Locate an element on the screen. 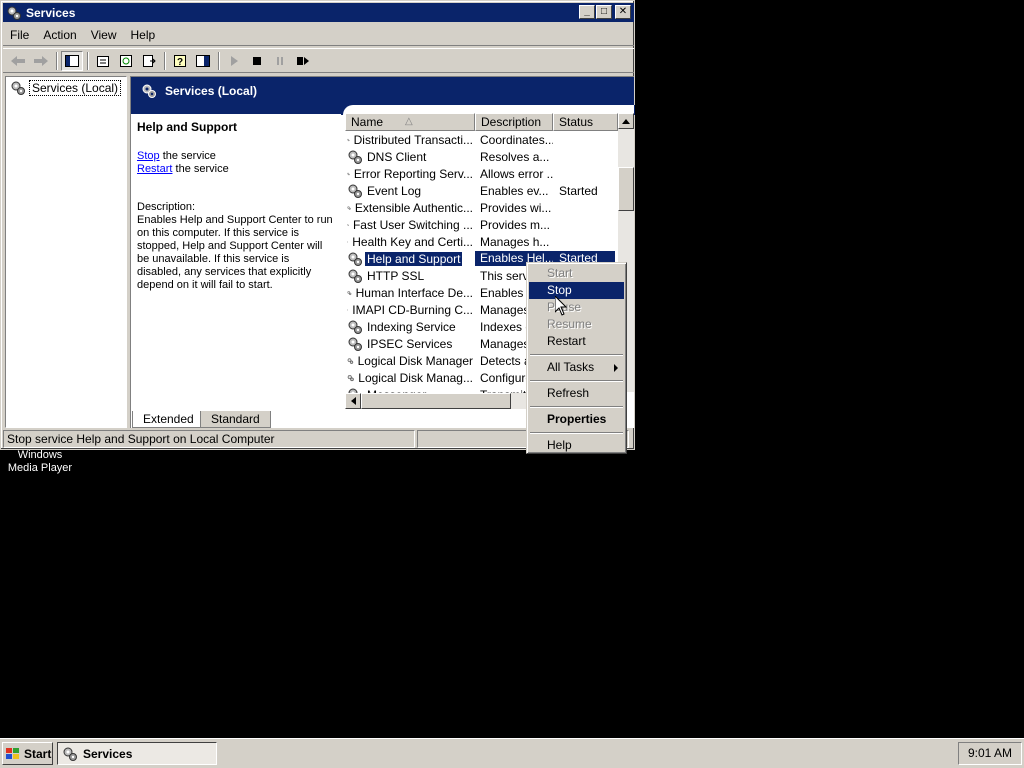 The image size is (1024, 768). maximize-button: □ is located at coordinates (604, 12).